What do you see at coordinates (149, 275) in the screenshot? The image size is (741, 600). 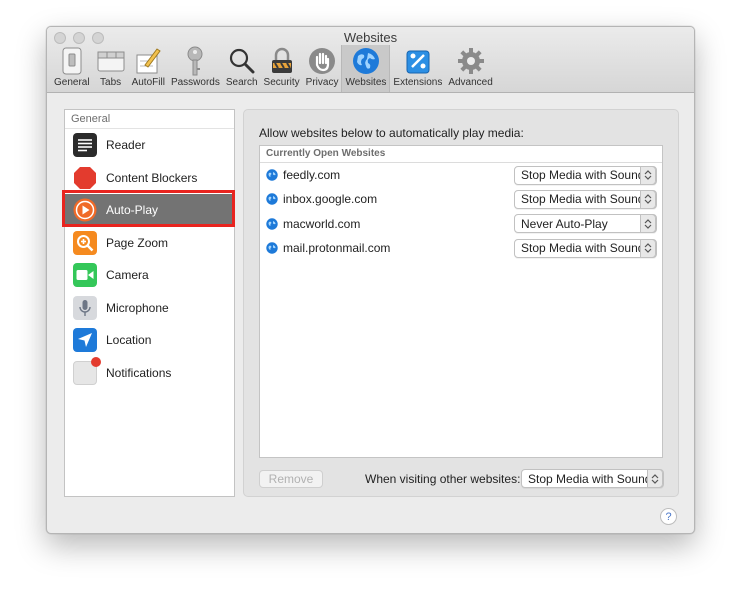 I see `sidebar-item-camera: Camera` at bounding box center [149, 275].